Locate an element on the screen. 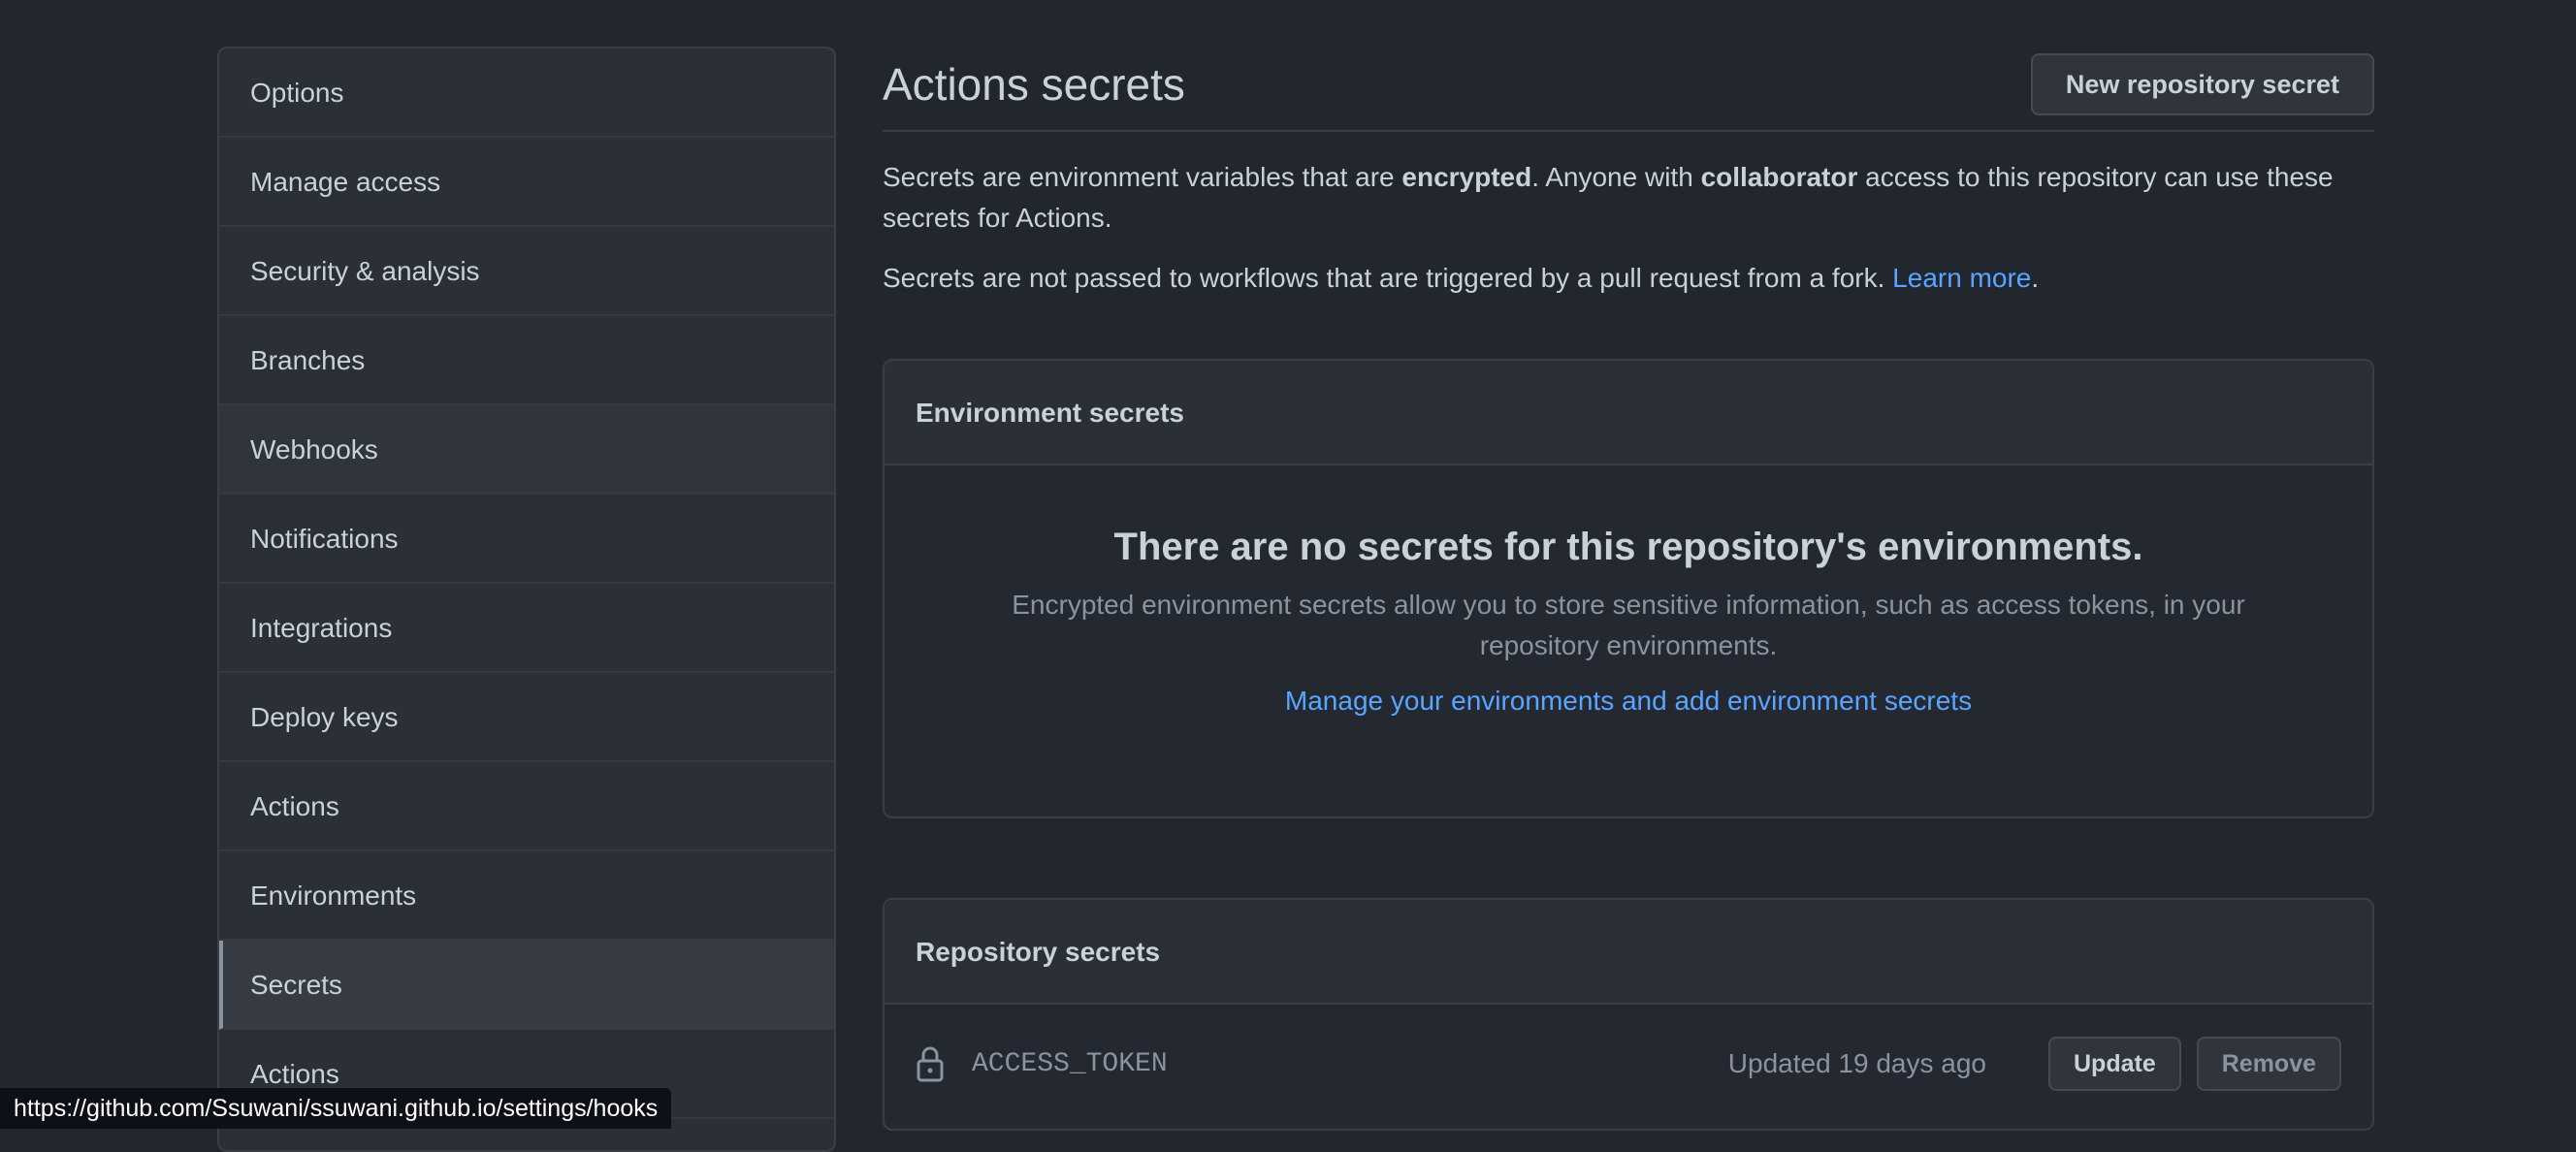  sidebar-item-deploy-keys: Deploy keys is located at coordinates (526, 717).